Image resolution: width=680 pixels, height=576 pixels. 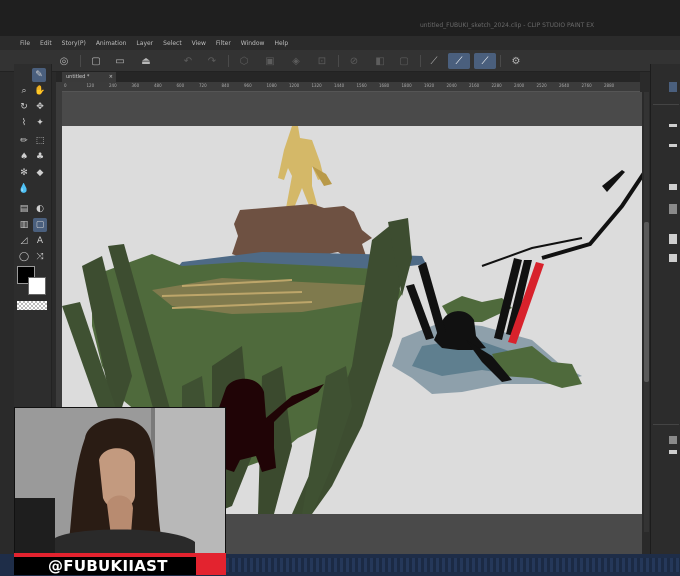 I want to click on scrollbar-thumb, so click(x=646, y=302).